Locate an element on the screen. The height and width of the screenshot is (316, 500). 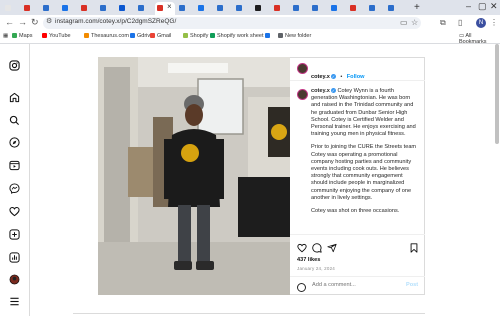
menu-icon: ⋮ is located at coordinates (494, 22).